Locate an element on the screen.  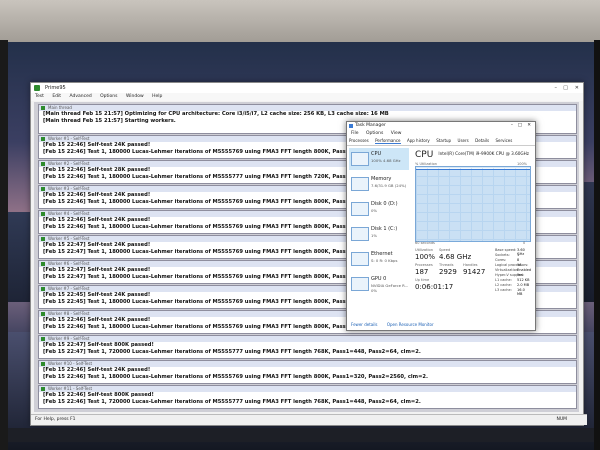
sidebar-item-ethernet: Ethernet S: 0 R: 0 Kbps is located at coordinates (379, 259).